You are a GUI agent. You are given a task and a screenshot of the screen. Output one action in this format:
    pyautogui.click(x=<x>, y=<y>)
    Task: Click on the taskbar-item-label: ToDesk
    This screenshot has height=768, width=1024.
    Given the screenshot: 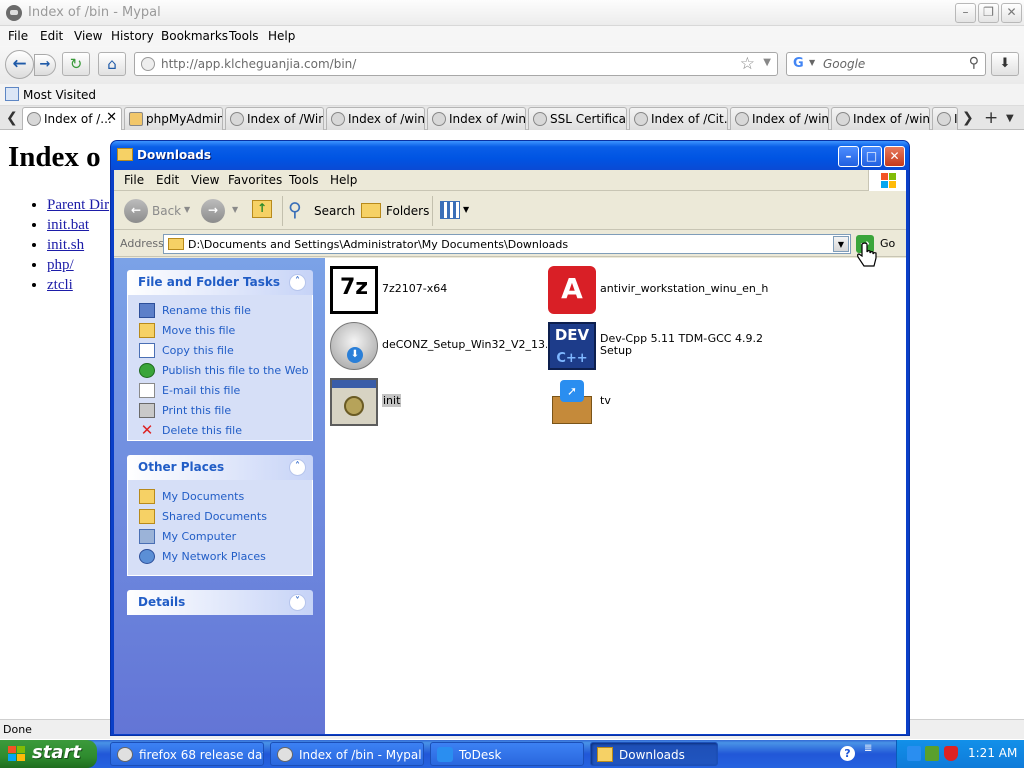 What is the action you would take?
    pyautogui.click(x=480, y=755)
    